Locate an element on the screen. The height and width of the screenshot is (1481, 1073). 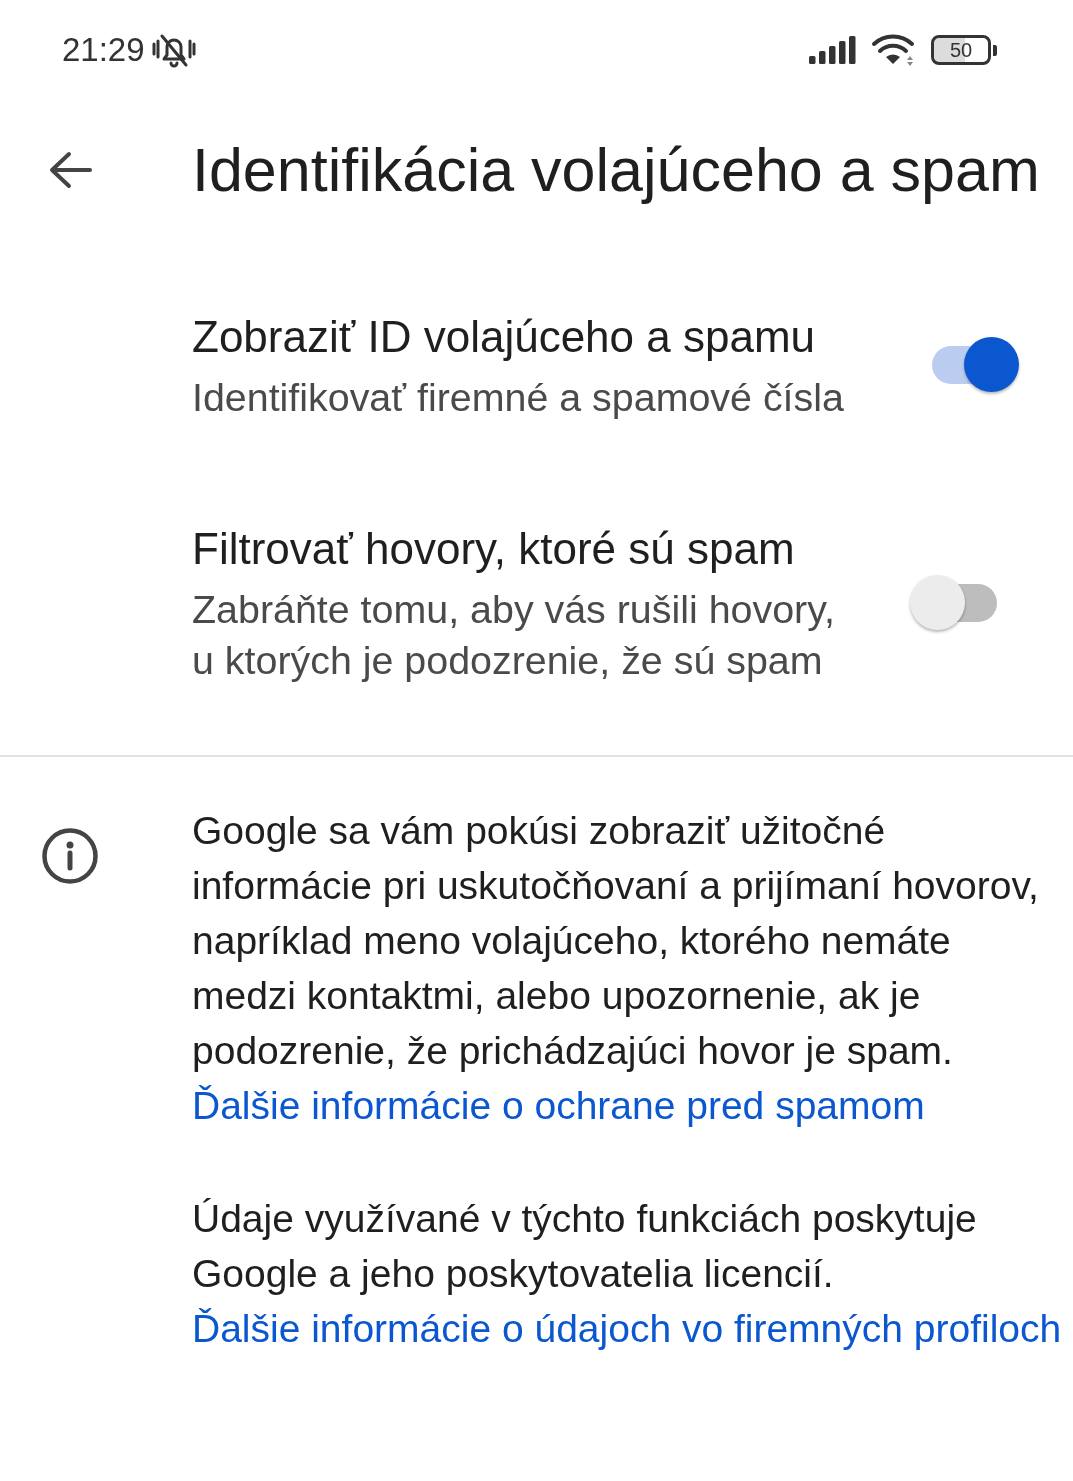
setting-title: Filtrovať hovory, ktoré sú spam is located at coordinates (494, 549).